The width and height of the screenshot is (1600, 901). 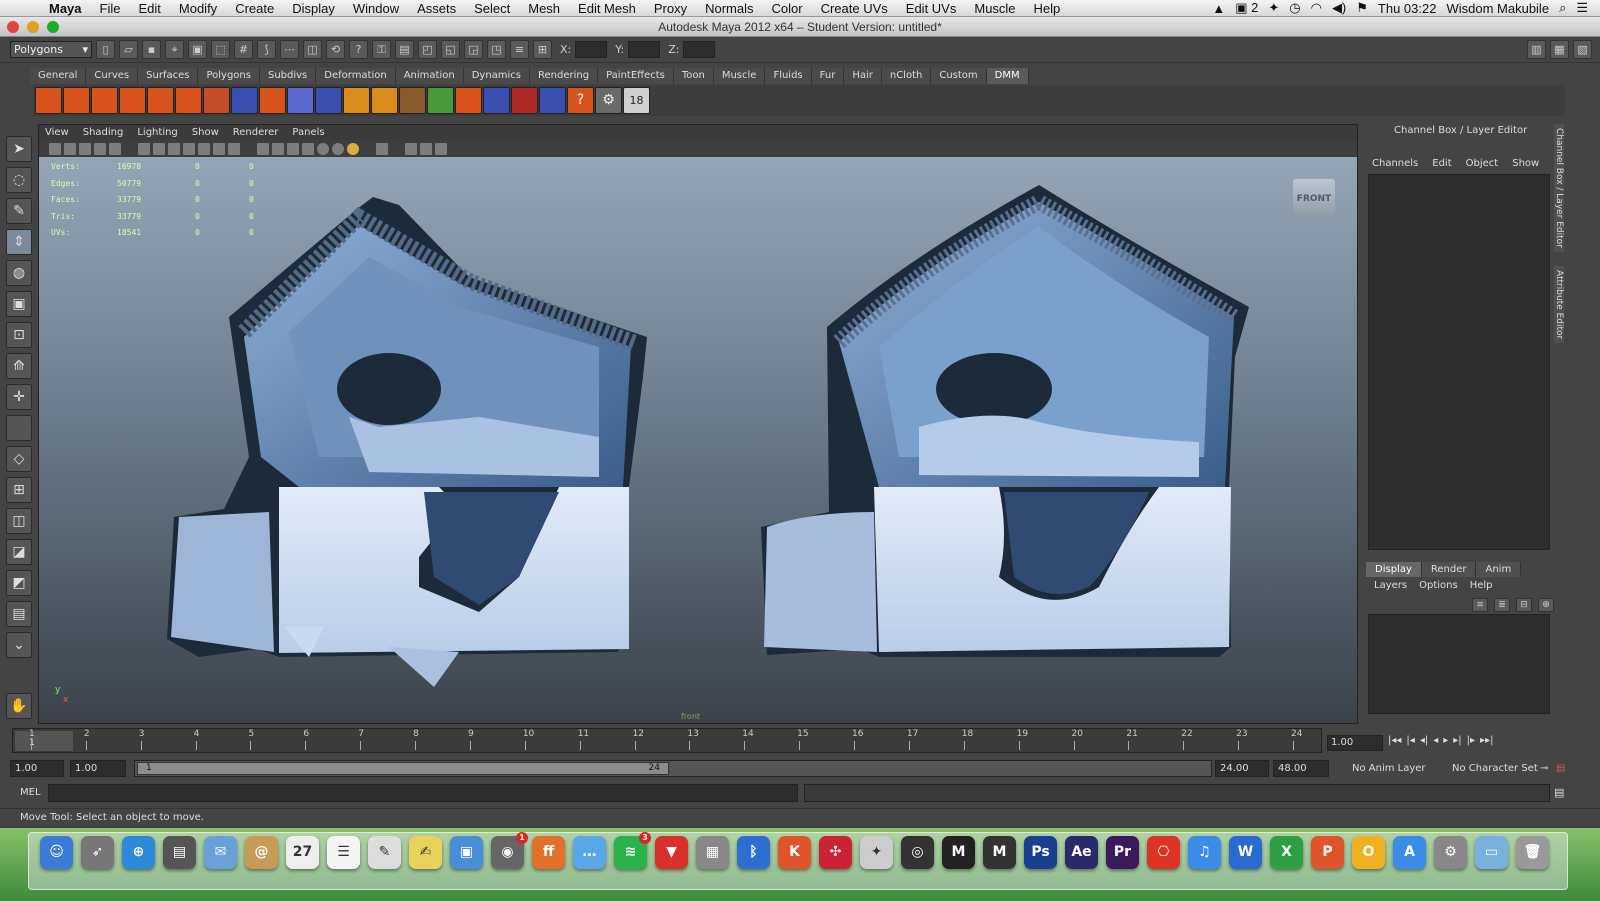 I want to click on menu-display: Display, so click(x=313, y=8).